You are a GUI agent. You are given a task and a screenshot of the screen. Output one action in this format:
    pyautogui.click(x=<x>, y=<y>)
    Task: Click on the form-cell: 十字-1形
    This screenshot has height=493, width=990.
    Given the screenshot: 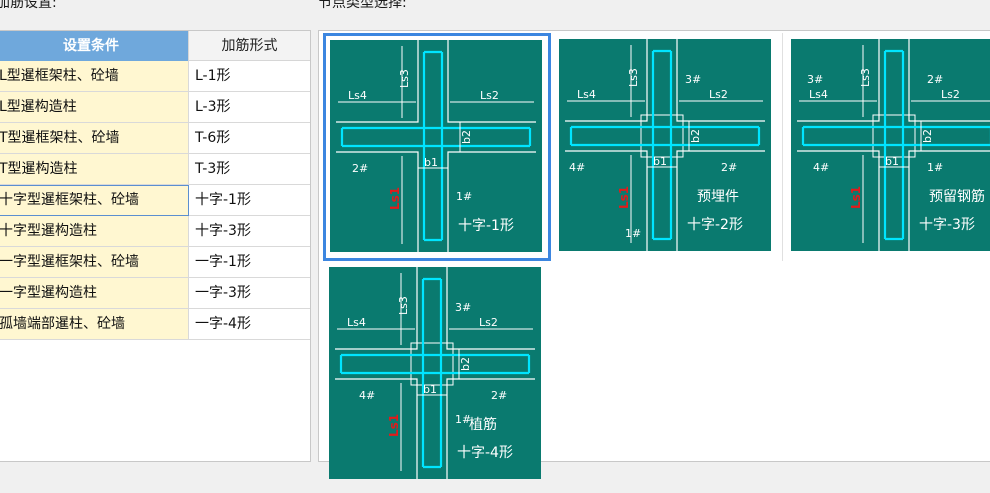 What is the action you would take?
    pyautogui.click(x=249, y=200)
    